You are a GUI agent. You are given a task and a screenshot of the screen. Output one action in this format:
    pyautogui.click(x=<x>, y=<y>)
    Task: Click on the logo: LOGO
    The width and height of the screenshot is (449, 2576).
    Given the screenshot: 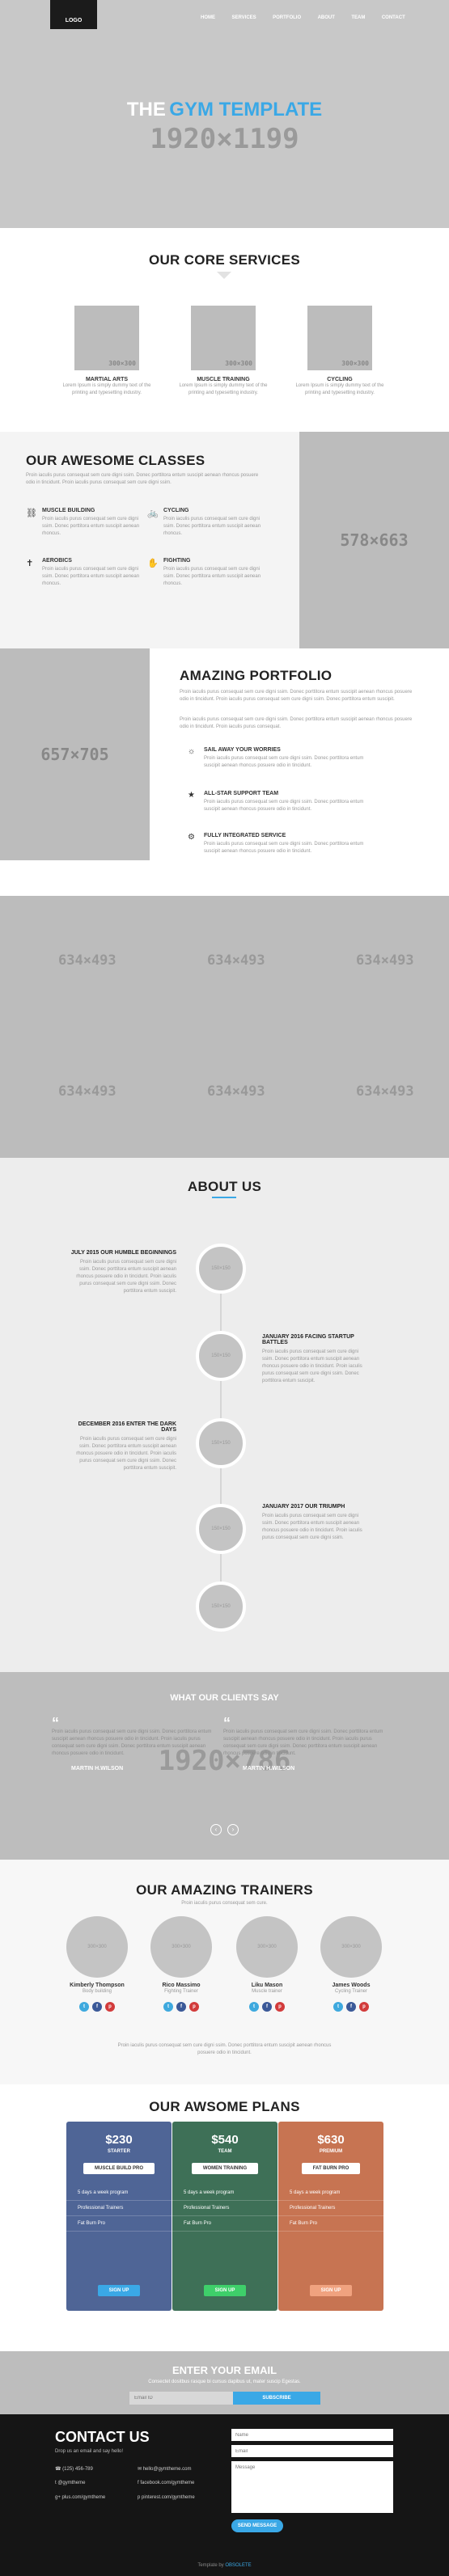 What is the action you would take?
    pyautogui.click(x=73, y=14)
    